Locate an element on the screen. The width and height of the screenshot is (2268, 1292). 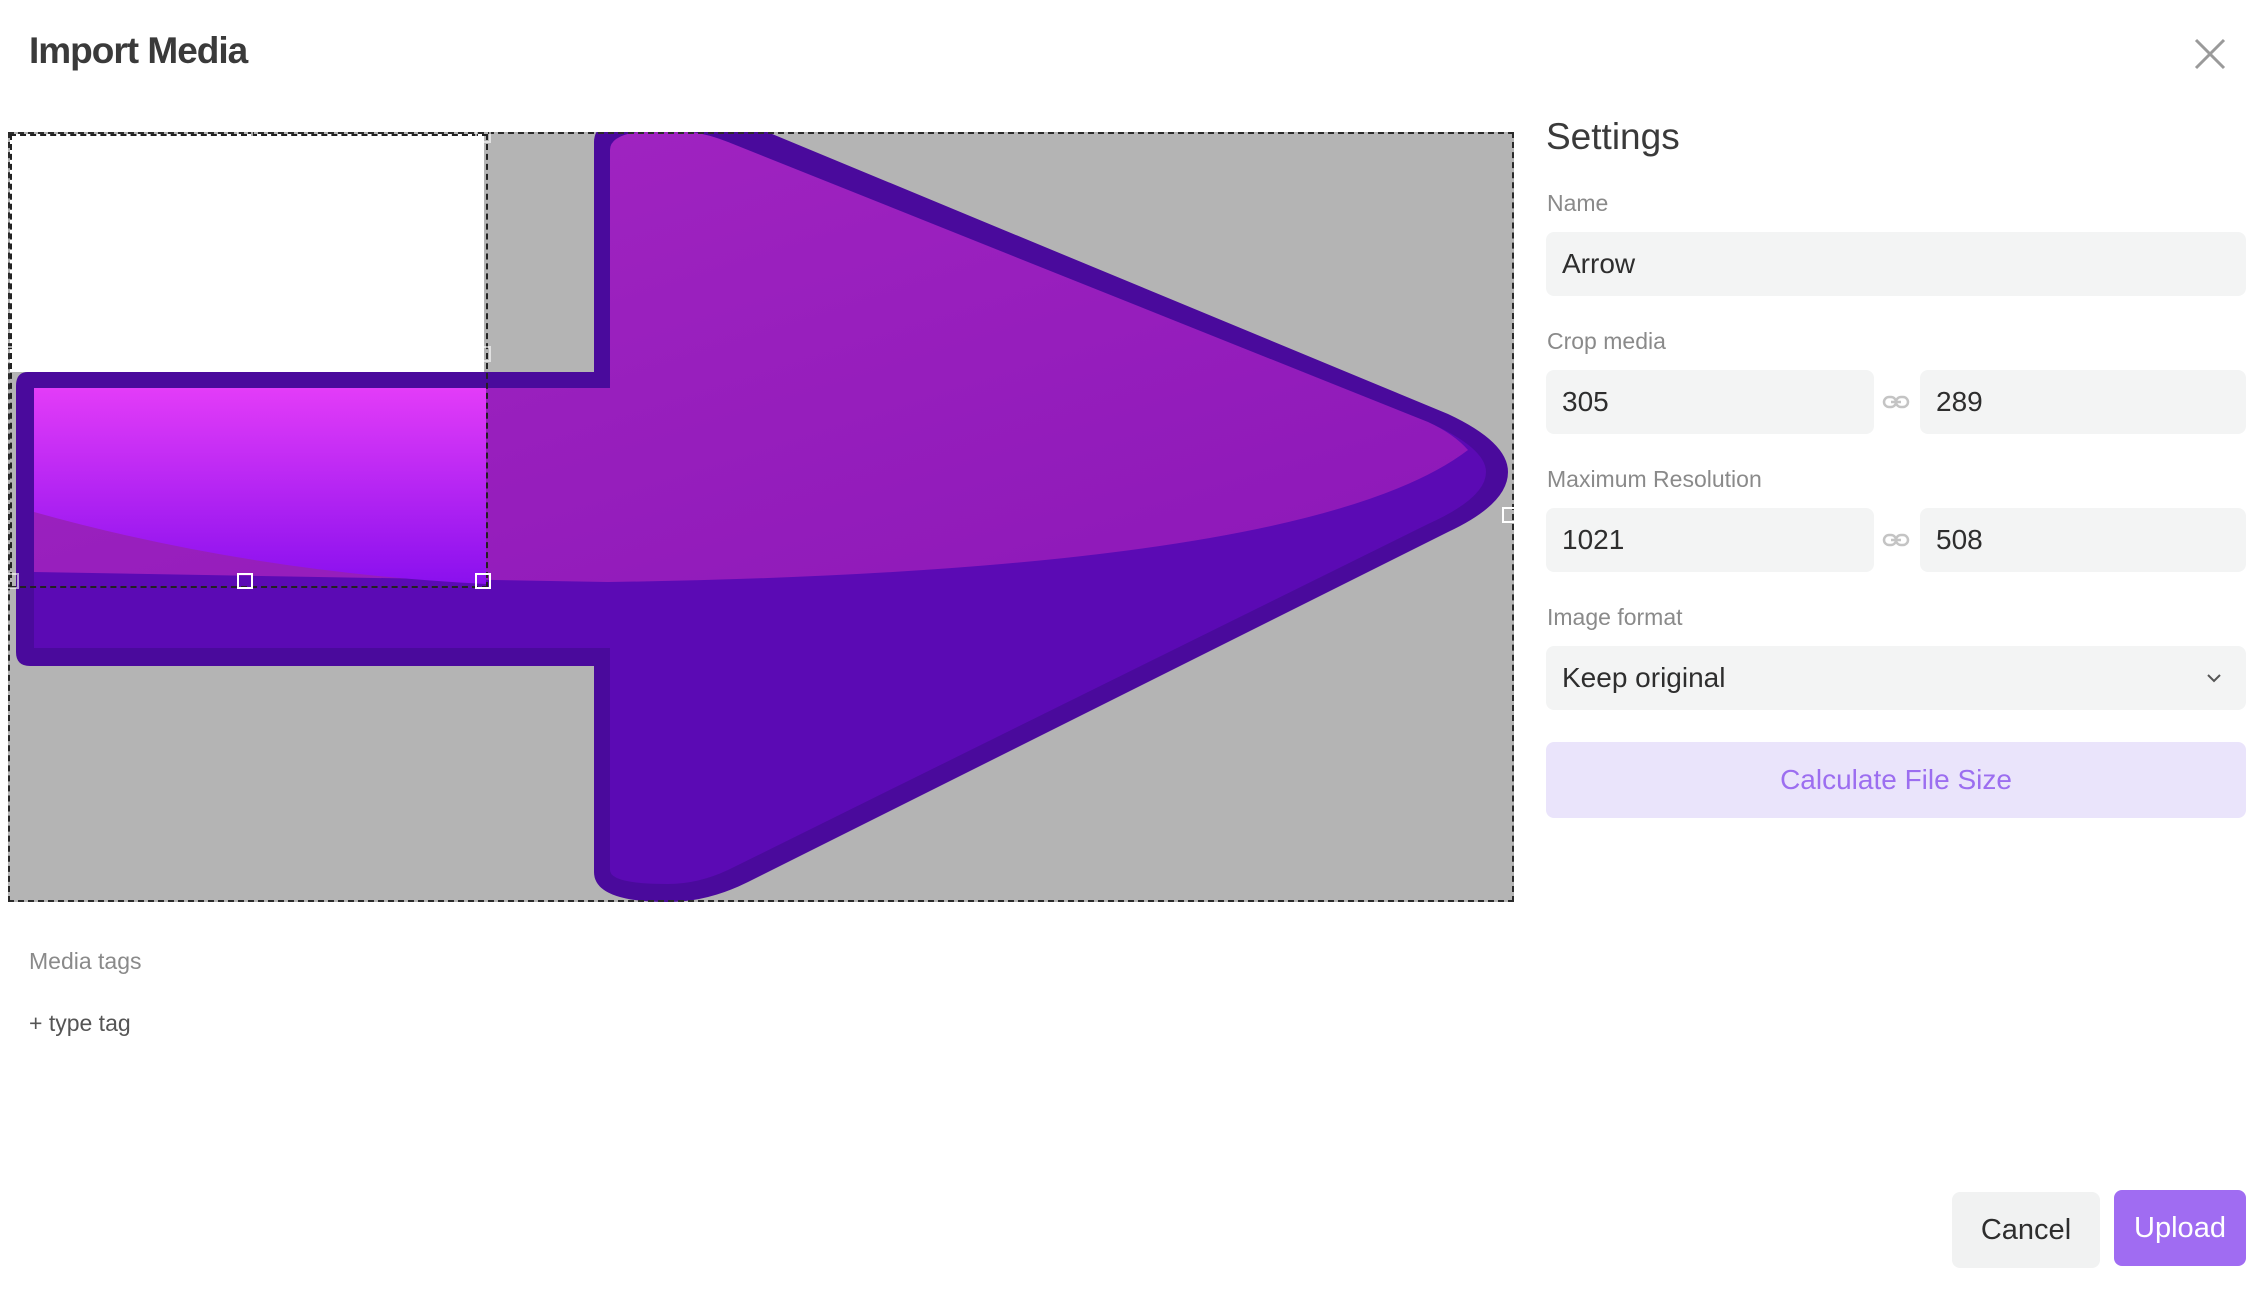
settings-title: Settings is located at coordinates (1613, 136).